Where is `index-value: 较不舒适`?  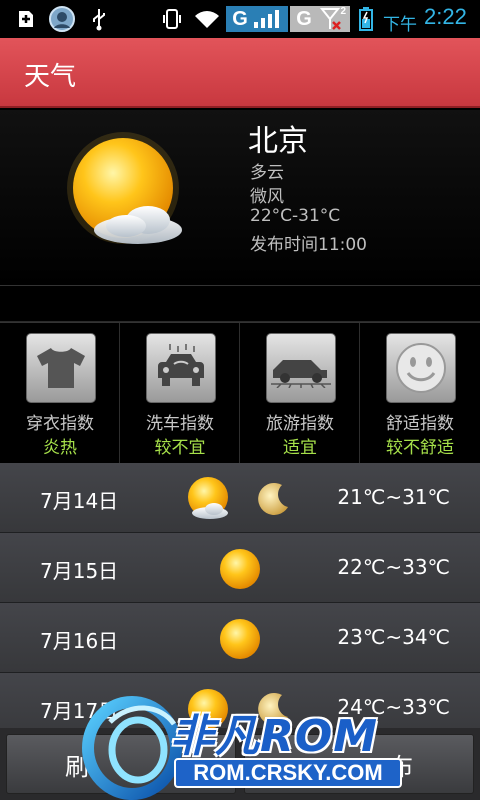 index-value: 较不舒适 is located at coordinates (420, 448).